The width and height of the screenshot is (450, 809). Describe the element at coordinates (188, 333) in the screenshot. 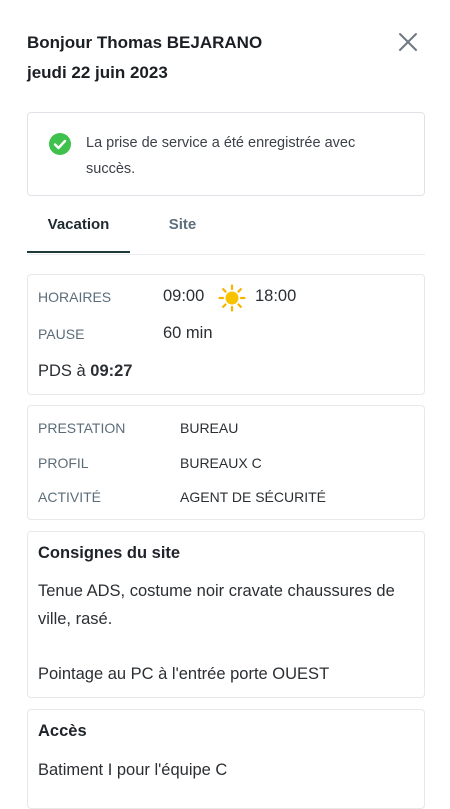

I see `pause-value: 60 min` at that location.